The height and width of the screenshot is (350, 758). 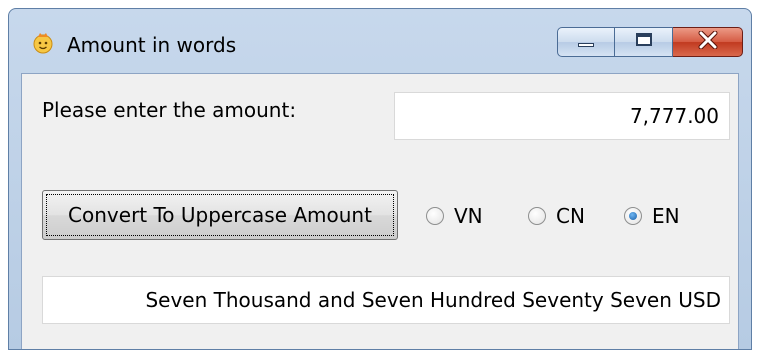 What do you see at coordinates (570, 216) in the screenshot?
I see `radio-cn-label: CN` at bounding box center [570, 216].